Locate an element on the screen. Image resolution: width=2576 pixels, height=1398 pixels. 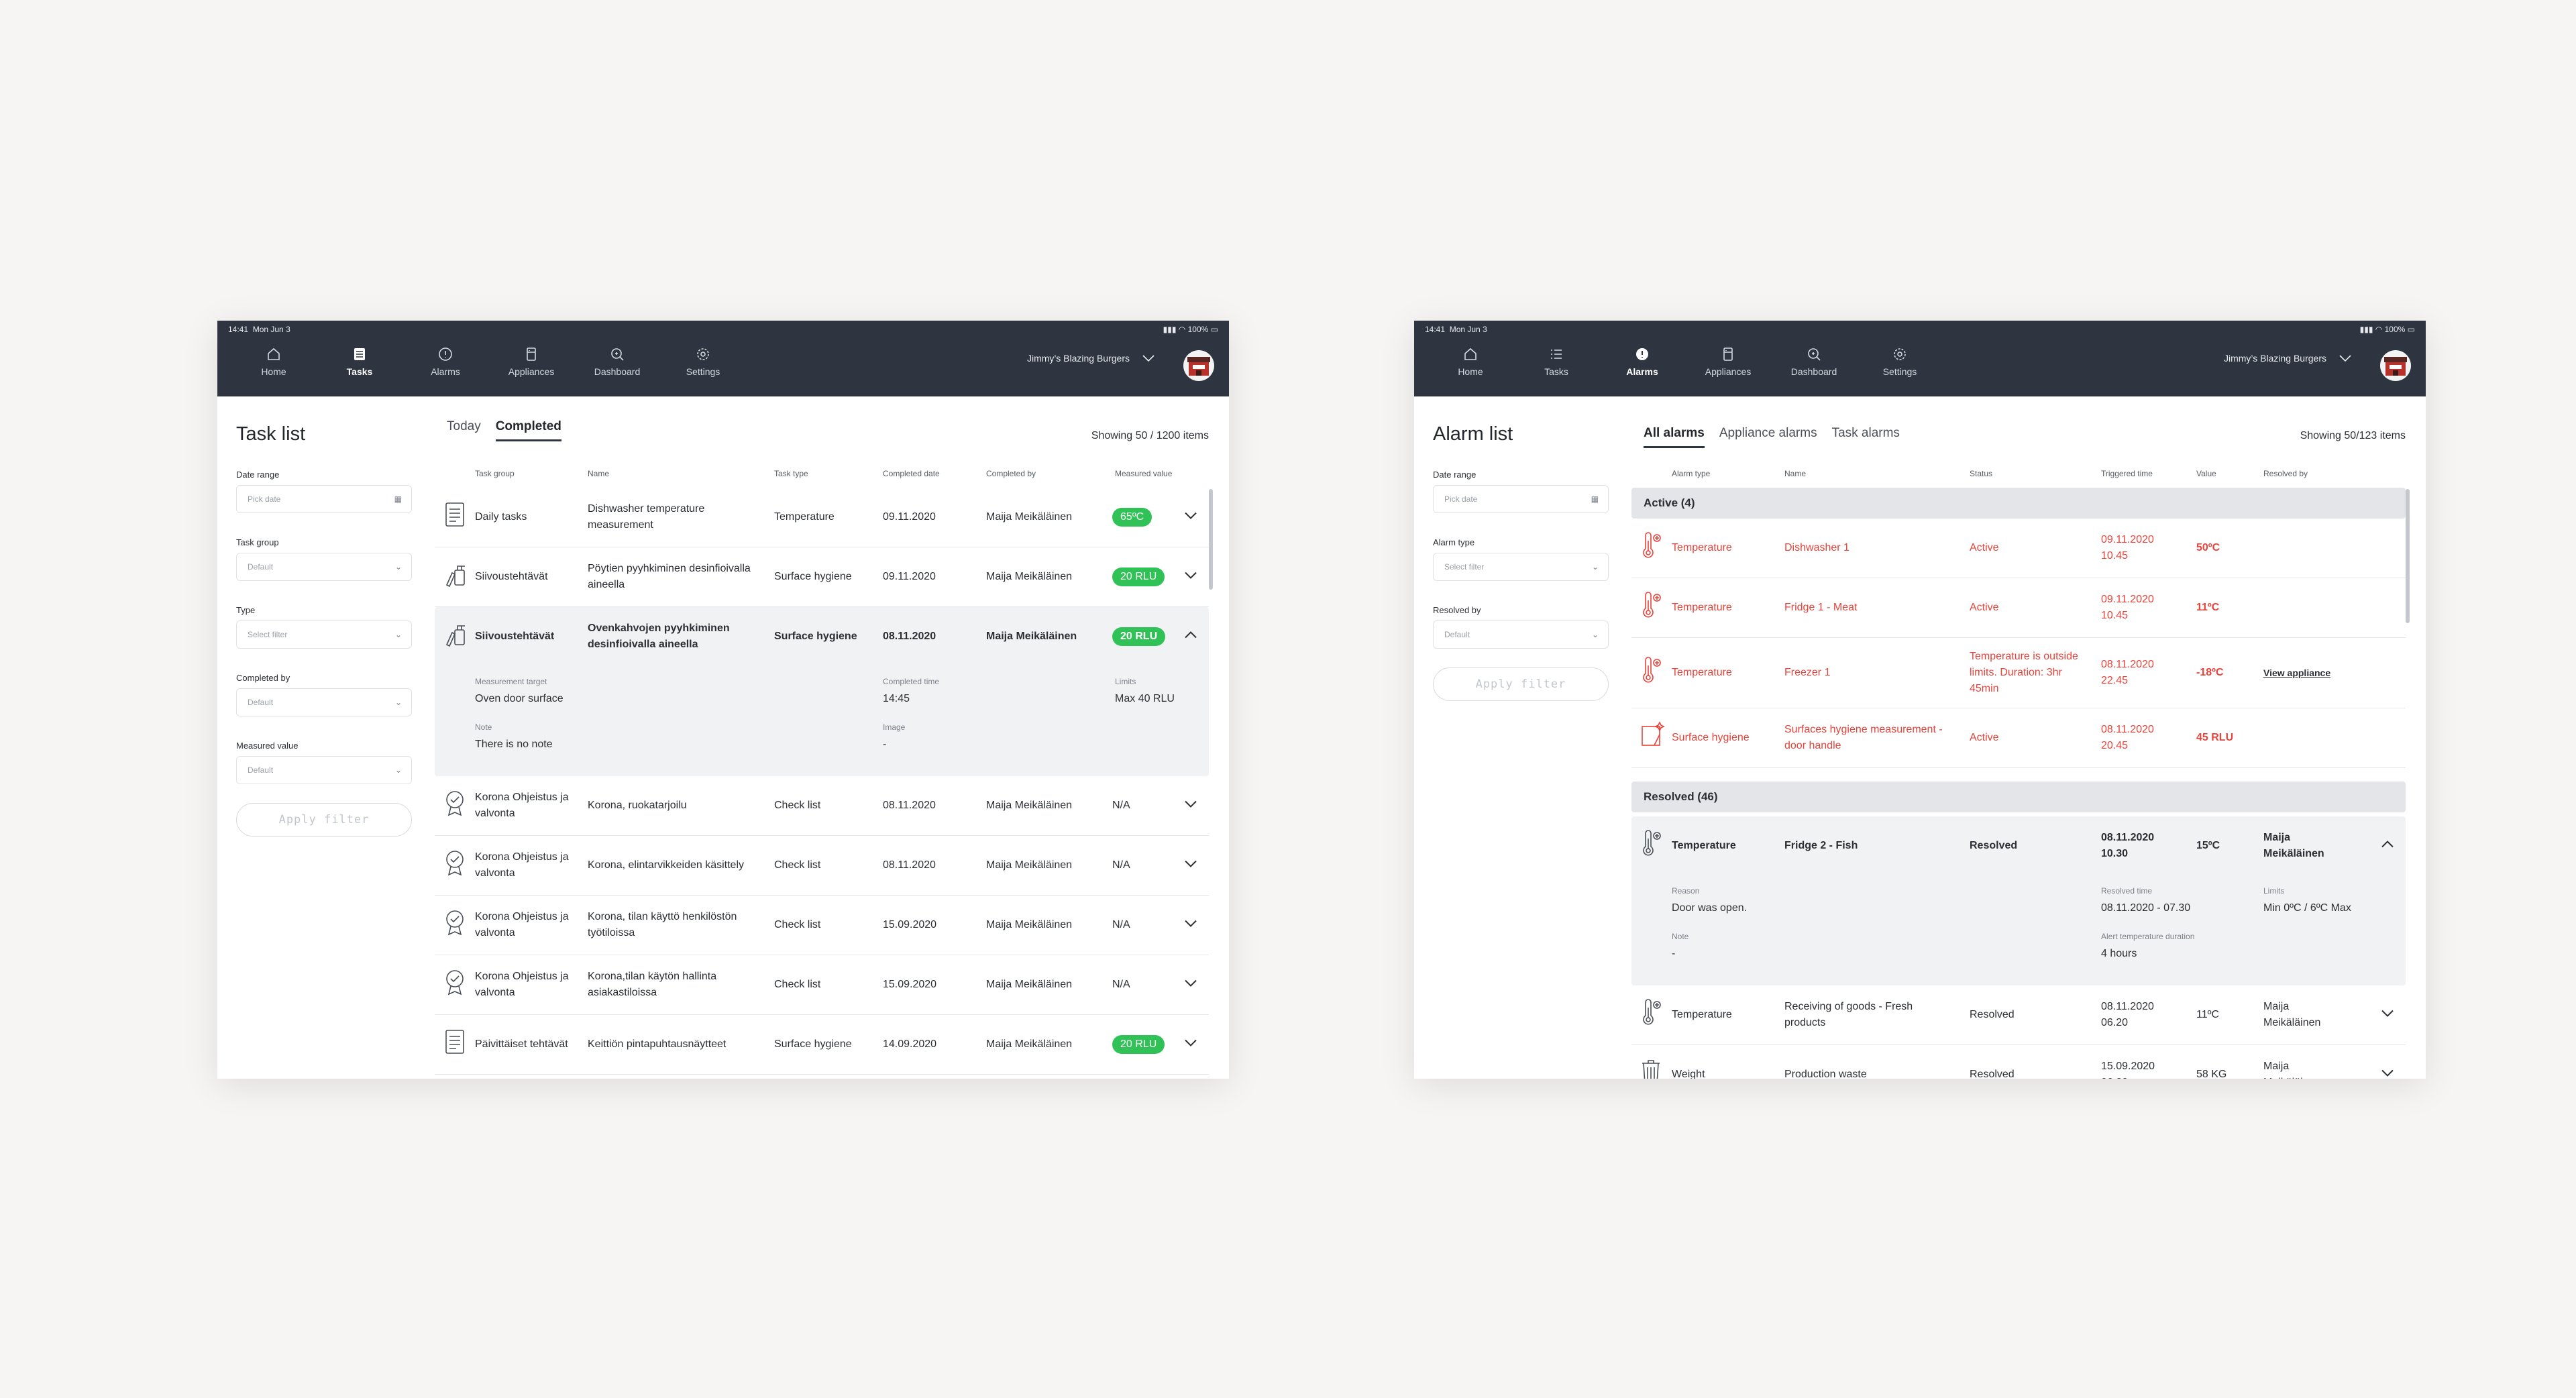
alarm-type-select: Select filter ⌄ is located at coordinates (1521, 567).